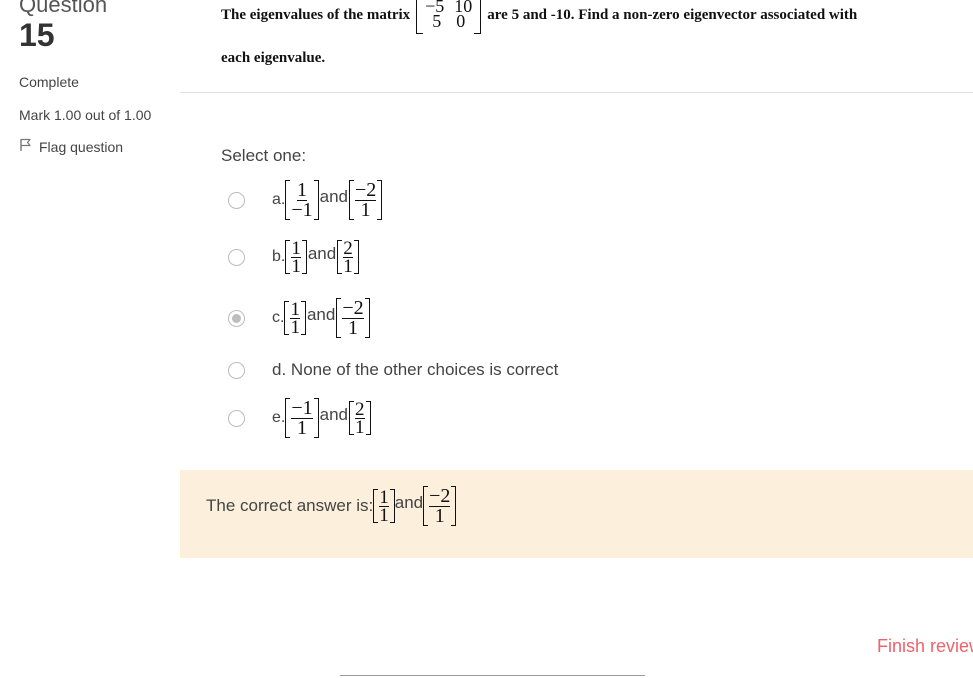  Describe the element at coordinates (236, 257) in the screenshot. I see `radio-button-b` at that location.